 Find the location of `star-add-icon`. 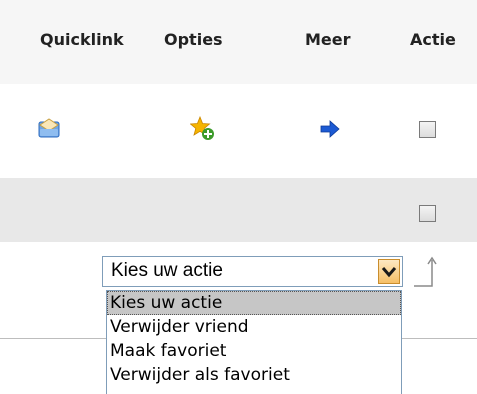

star-add-icon is located at coordinates (203, 129).